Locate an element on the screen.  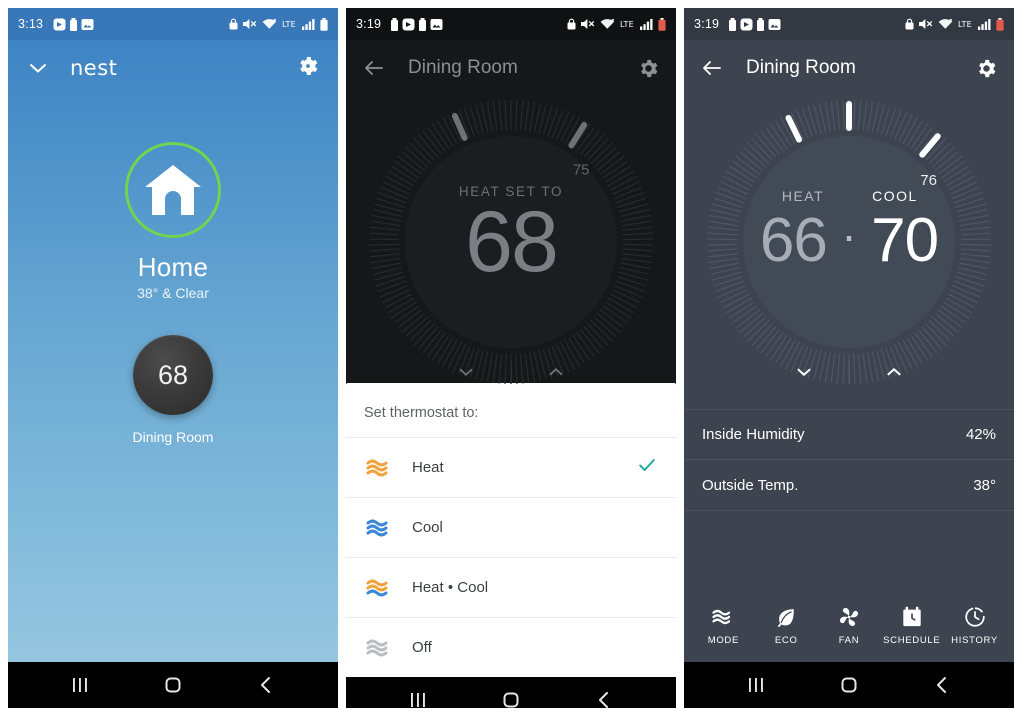
mode-option-off: Off is located at coordinates (511, 647).